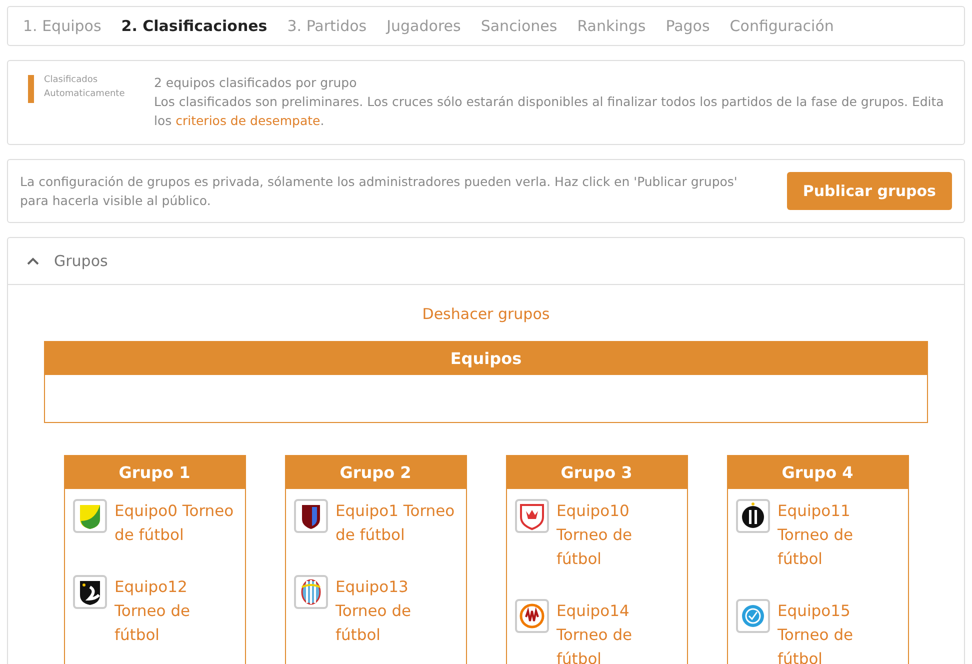  Describe the element at coordinates (688, 26) in the screenshot. I see `nav-tab: Pagos` at that location.